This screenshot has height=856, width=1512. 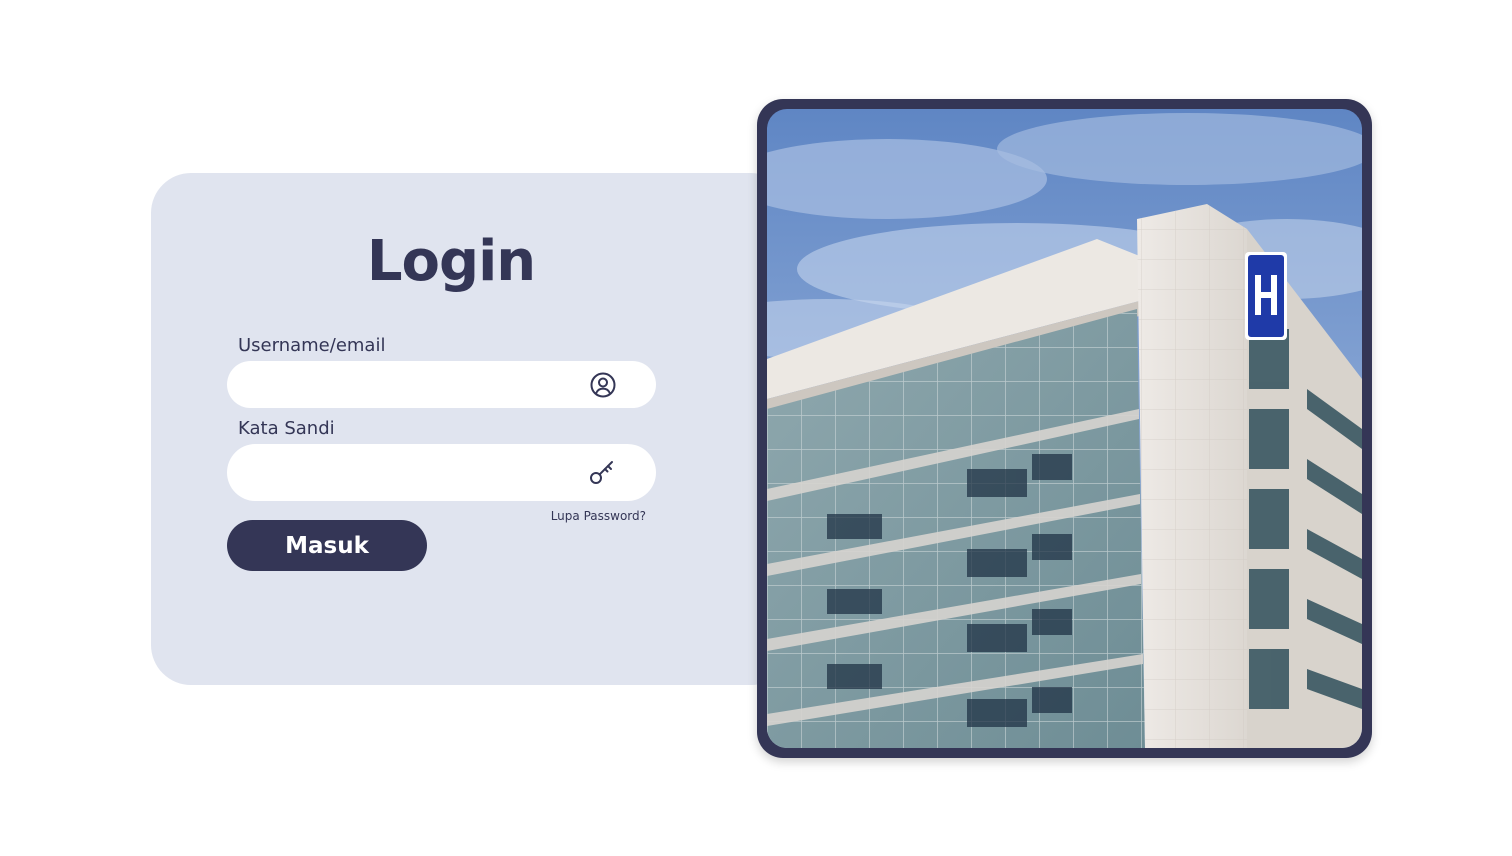 I want to click on username-field-wrapper, so click(x=441, y=385).